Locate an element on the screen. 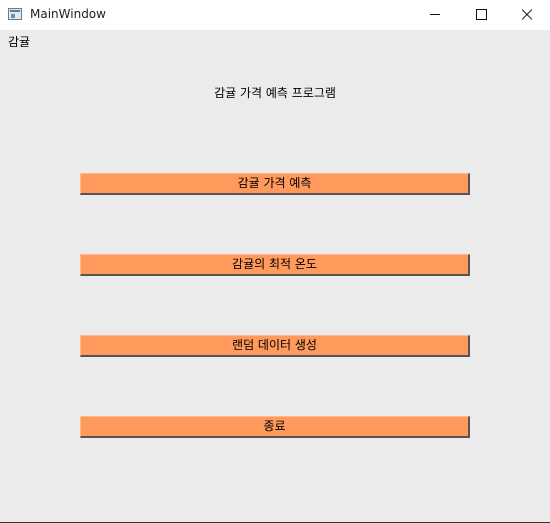  optimal-temperature-button: 감귤의 최적 온도 is located at coordinates (275, 265).